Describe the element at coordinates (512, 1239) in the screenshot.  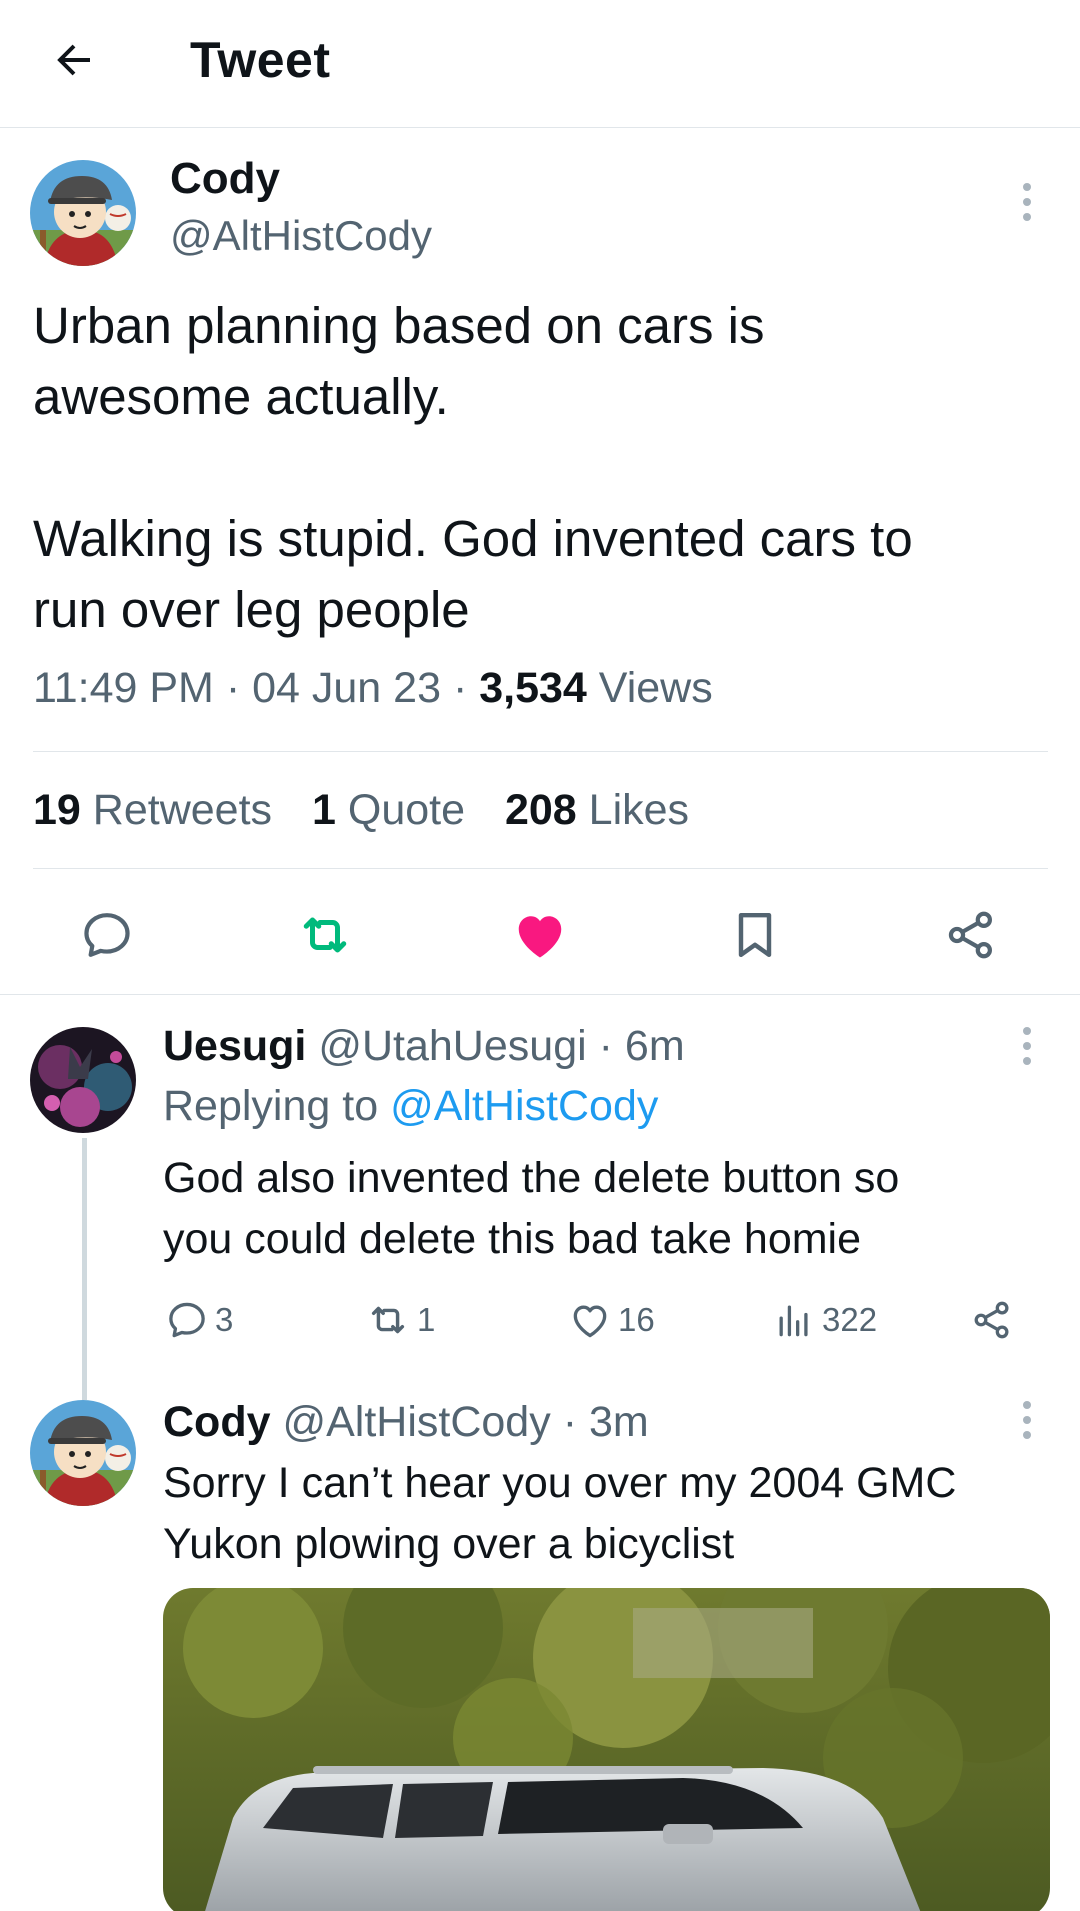
I see `reply-text-line: you could delete this bad take homie` at that location.